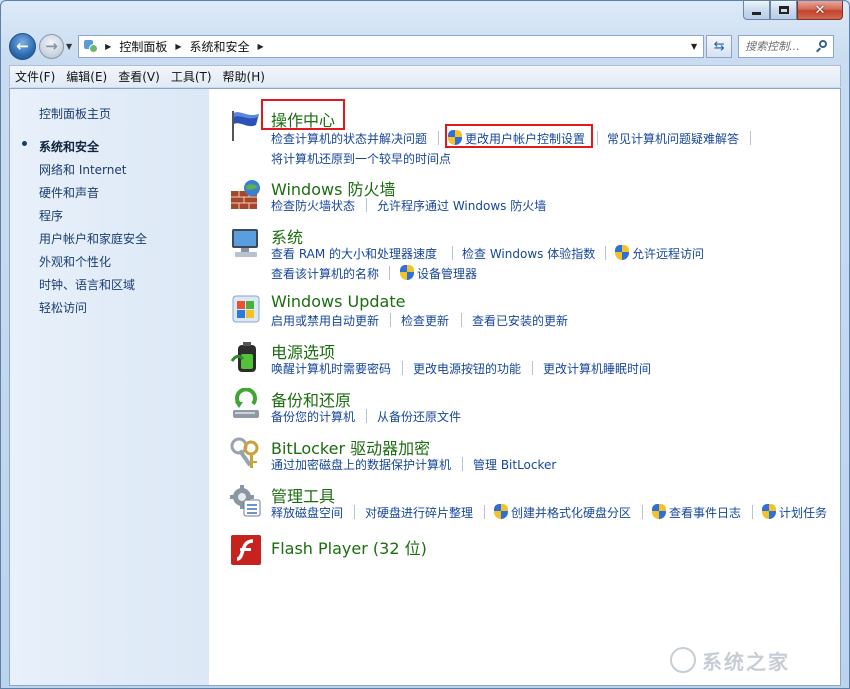  What do you see at coordinates (313, 205) in the screenshot?
I see `task-firewall-status: 检查防火墙状态` at bounding box center [313, 205].